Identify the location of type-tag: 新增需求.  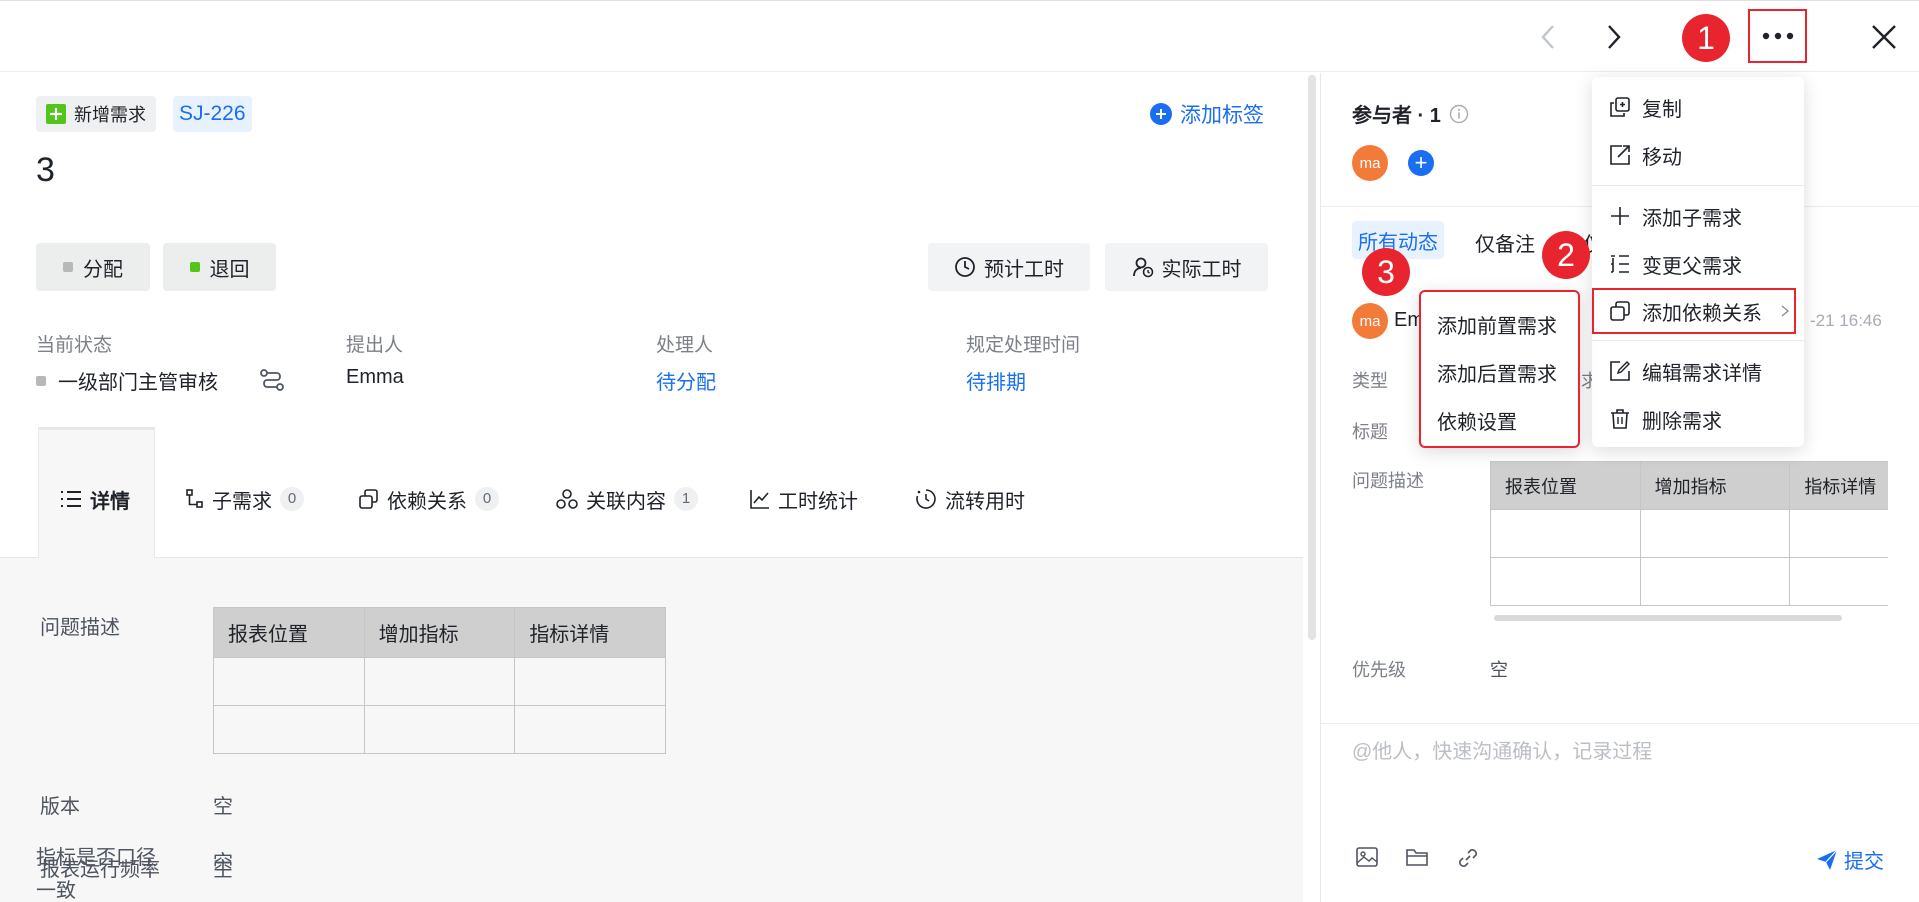
(96, 114).